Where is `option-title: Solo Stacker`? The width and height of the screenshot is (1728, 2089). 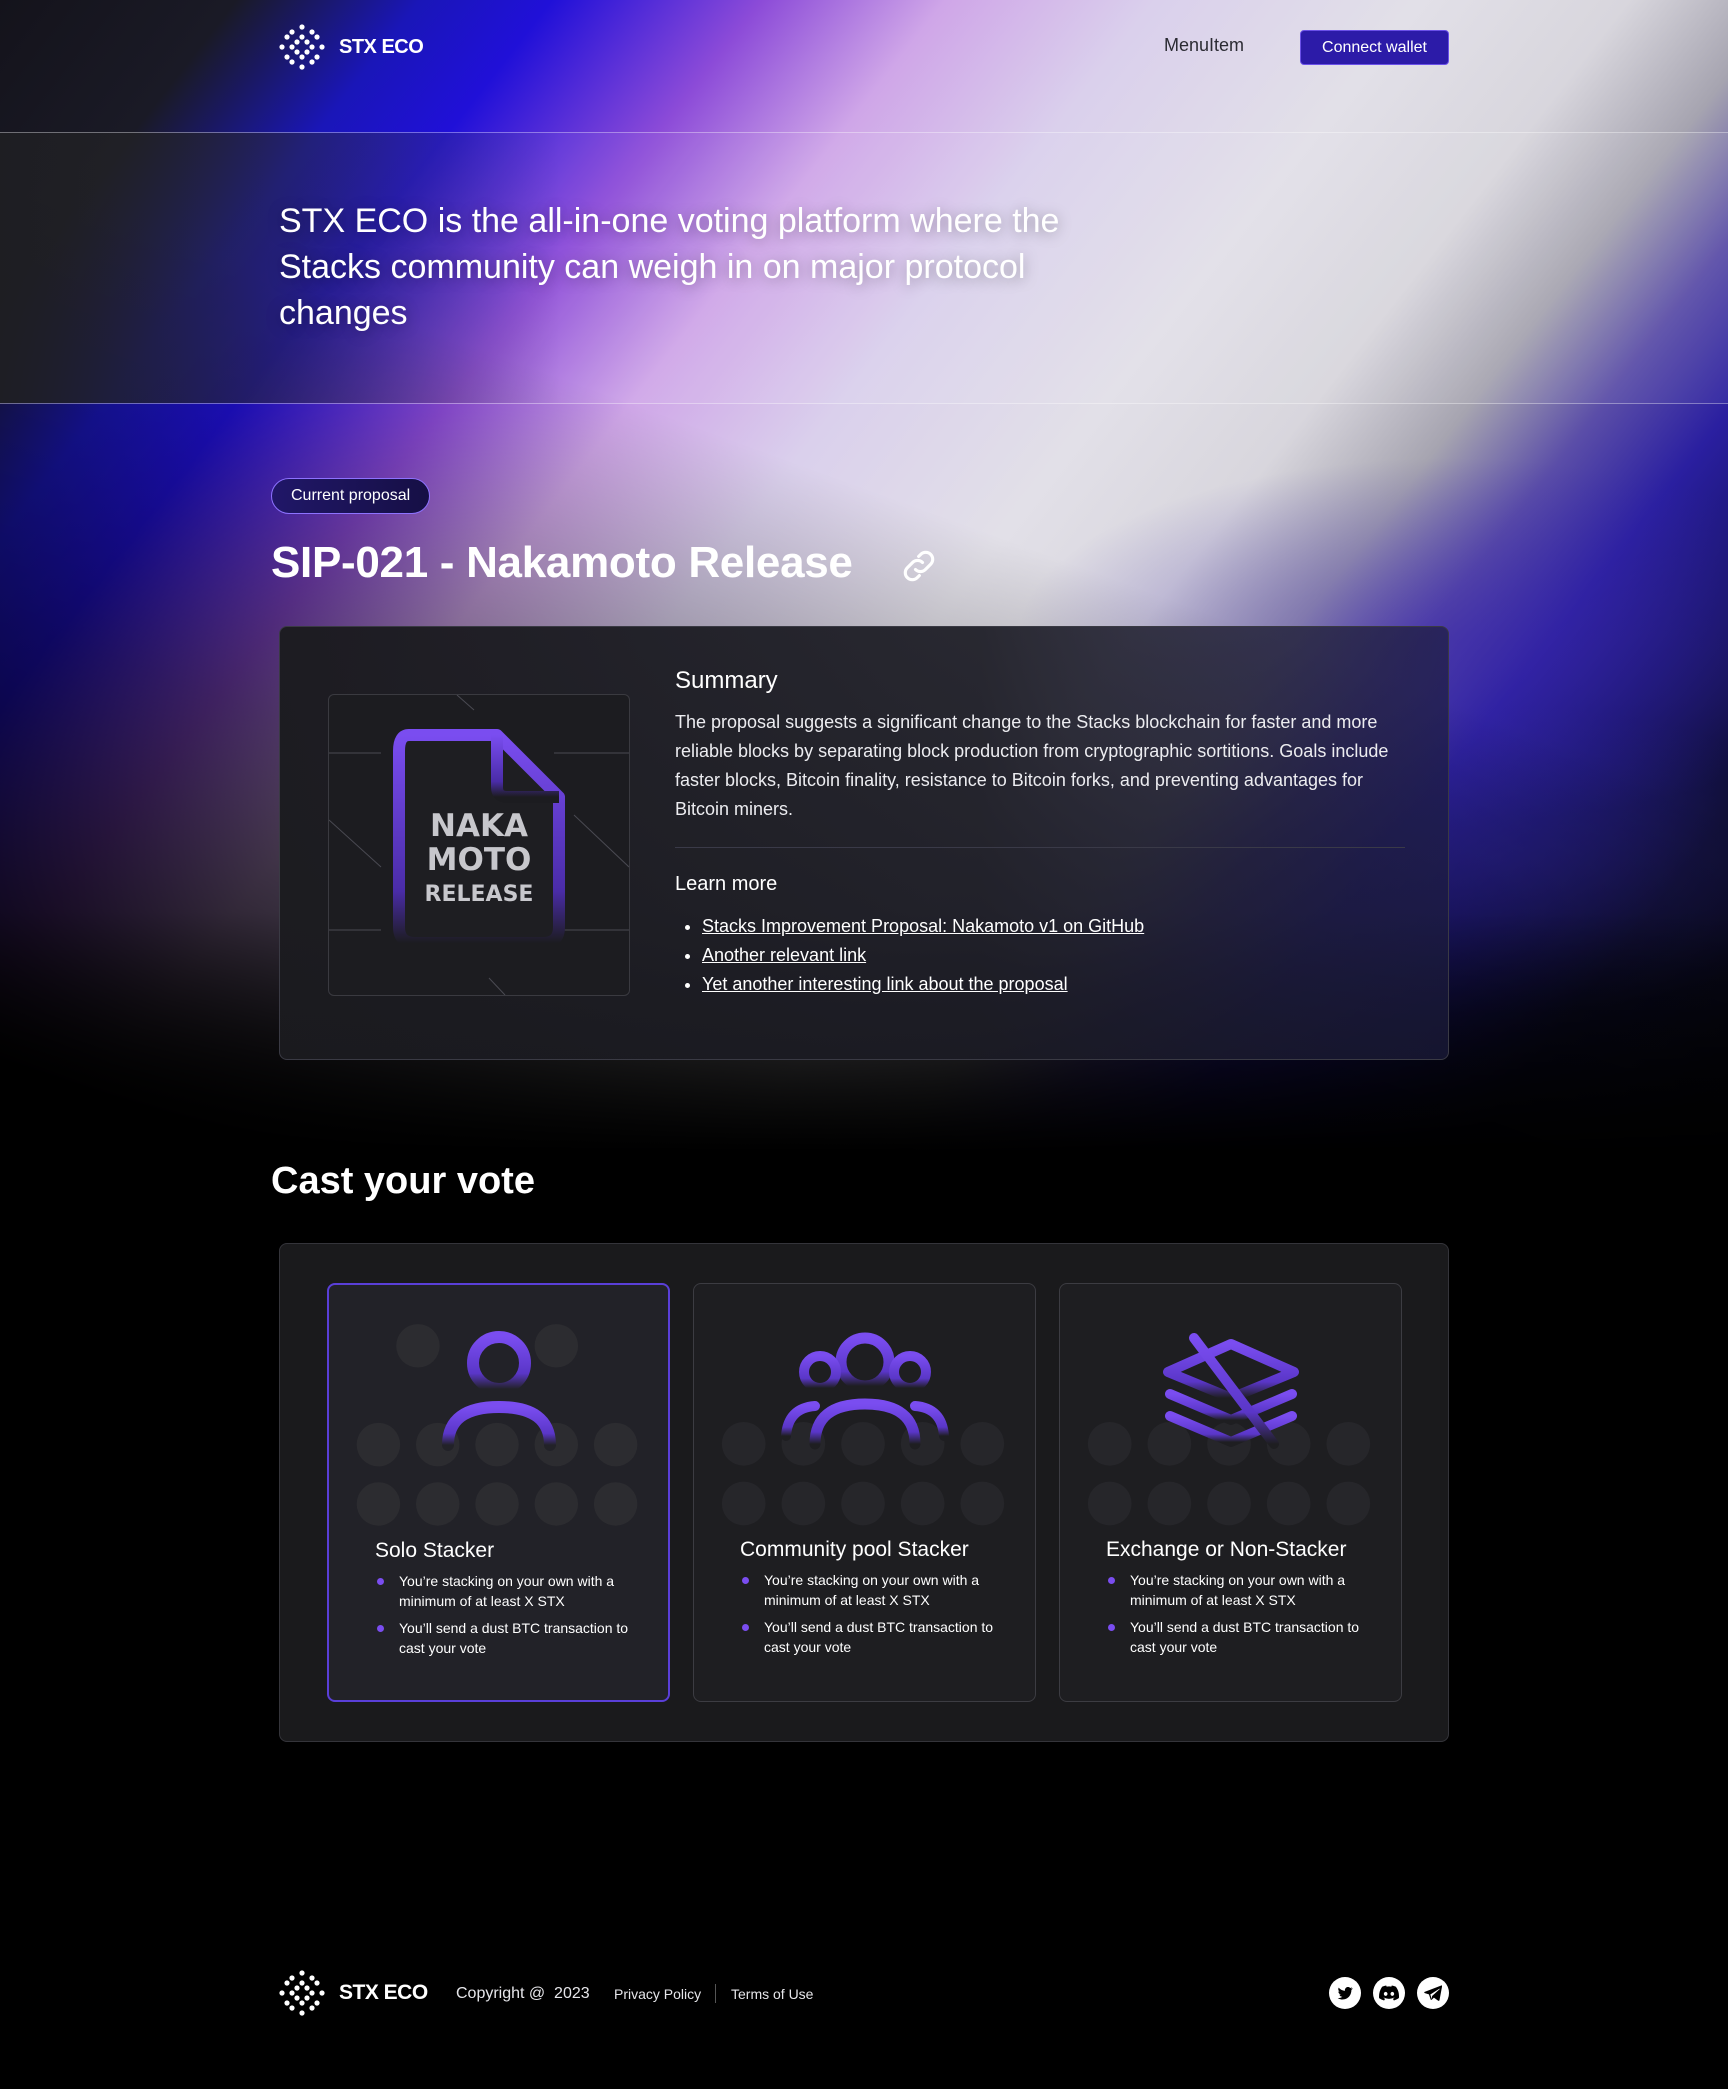 option-title: Solo Stacker is located at coordinates (435, 1550).